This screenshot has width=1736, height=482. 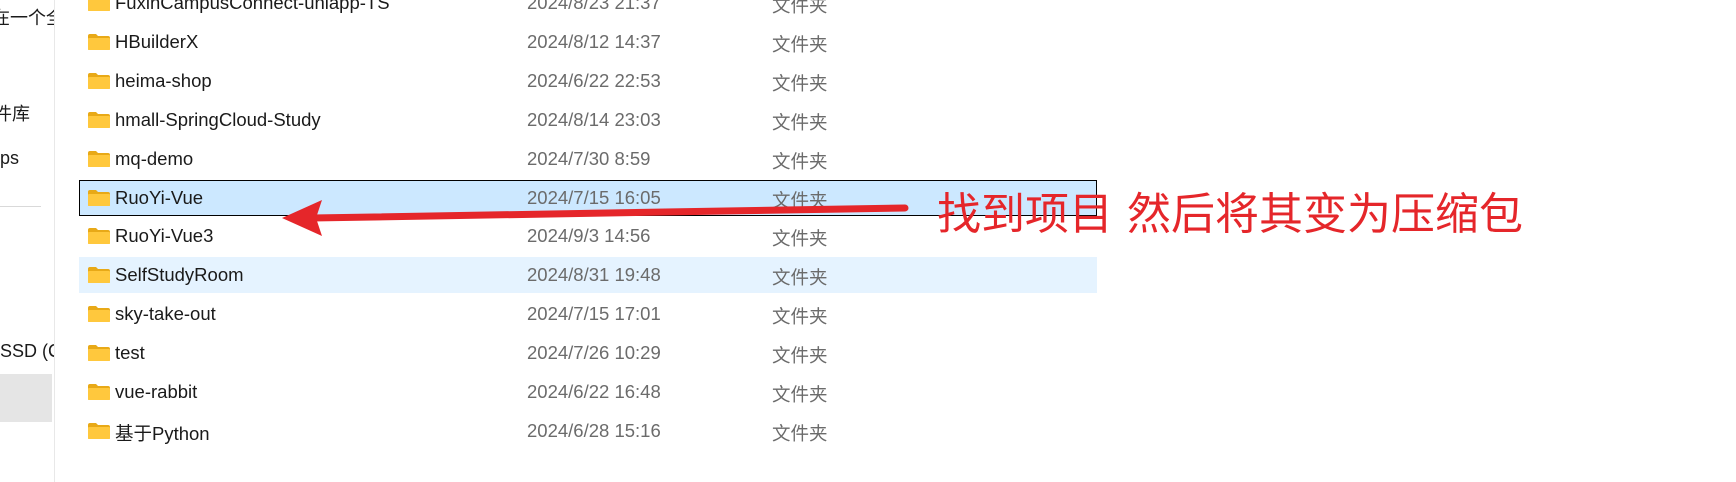 I want to click on file-date: 2024/8/14 23:03, so click(x=594, y=119).